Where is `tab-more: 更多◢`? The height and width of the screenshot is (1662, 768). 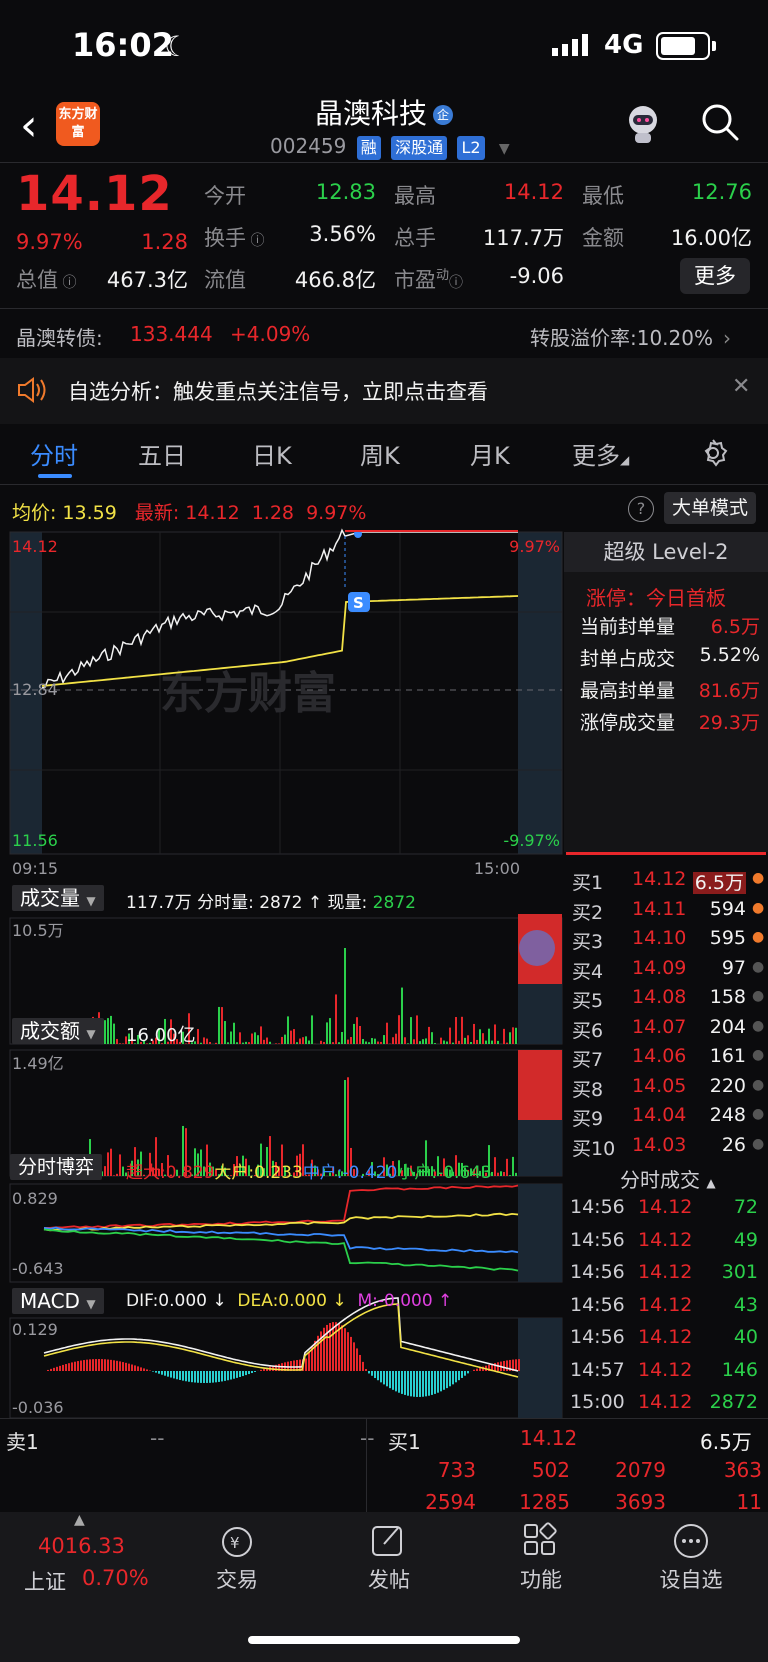
tab-more: 更多◢ is located at coordinates (600, 453).